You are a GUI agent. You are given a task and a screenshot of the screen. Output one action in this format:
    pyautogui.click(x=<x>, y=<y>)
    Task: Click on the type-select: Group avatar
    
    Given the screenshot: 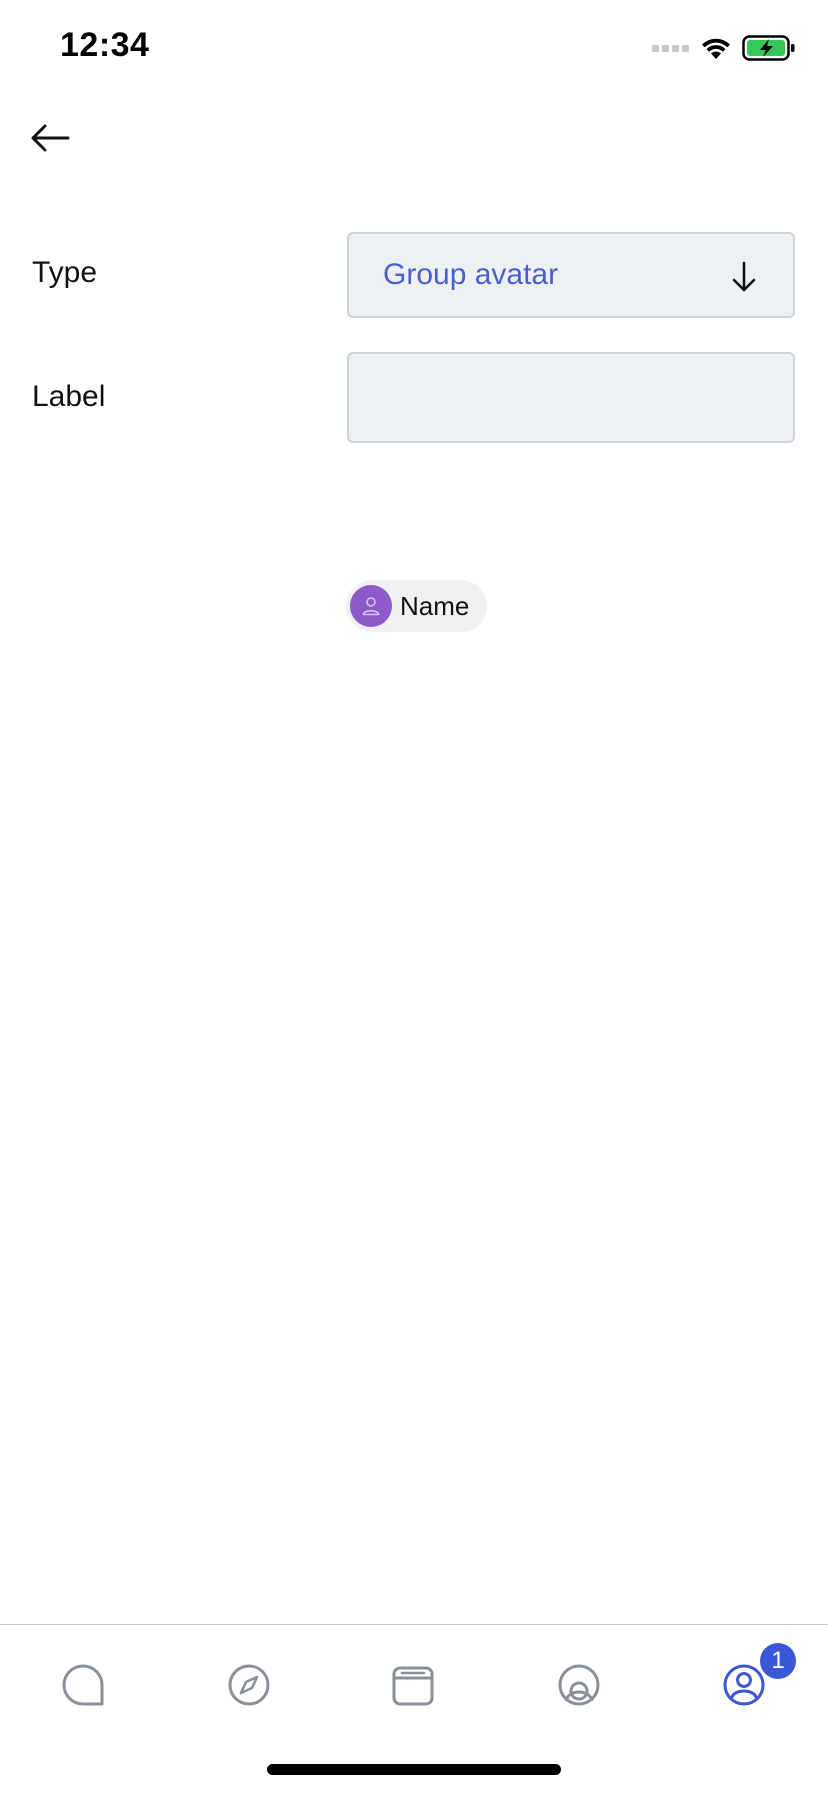 What is the action you would take?
    pyautogui.click(x=571, y=275)
    